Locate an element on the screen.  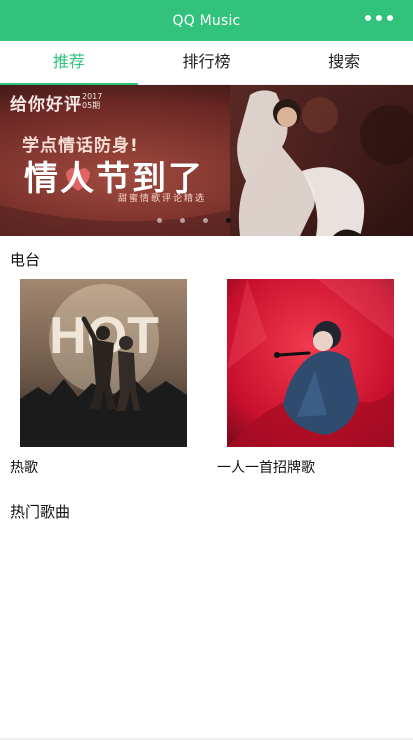
banner-issue-year: 2017 is located at coordinates (92, 96).